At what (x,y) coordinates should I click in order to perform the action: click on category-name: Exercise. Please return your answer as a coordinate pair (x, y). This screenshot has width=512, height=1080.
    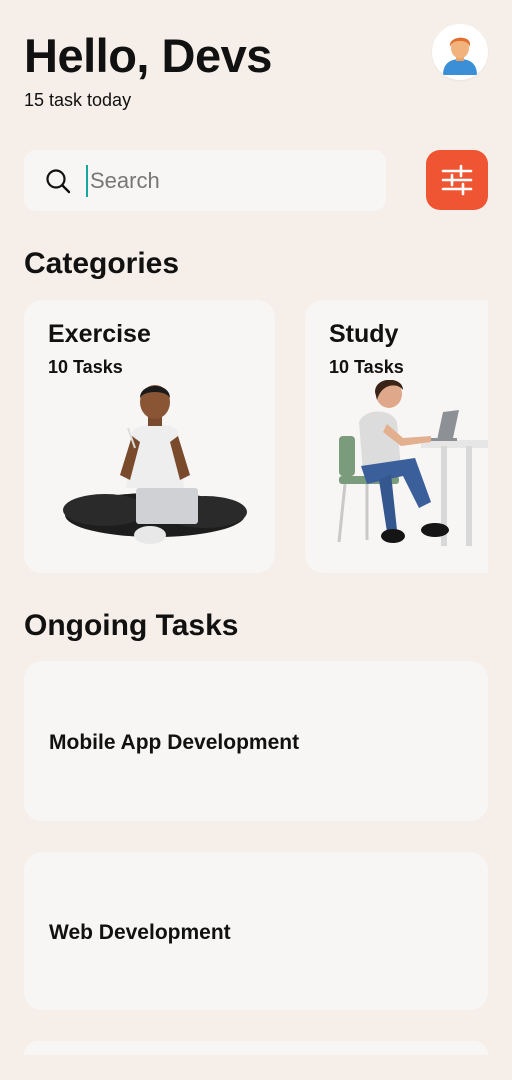
    Looking at the image, I should click on (99, 334).